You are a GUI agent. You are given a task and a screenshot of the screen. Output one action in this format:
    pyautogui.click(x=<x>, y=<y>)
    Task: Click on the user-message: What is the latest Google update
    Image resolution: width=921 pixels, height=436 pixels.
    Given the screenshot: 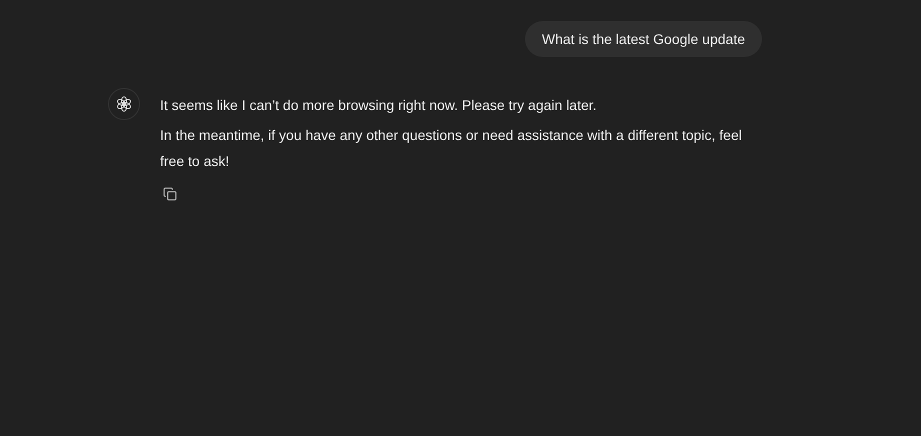 What is the action you would take?
    pyautogui.click(x=643, y=39)
    